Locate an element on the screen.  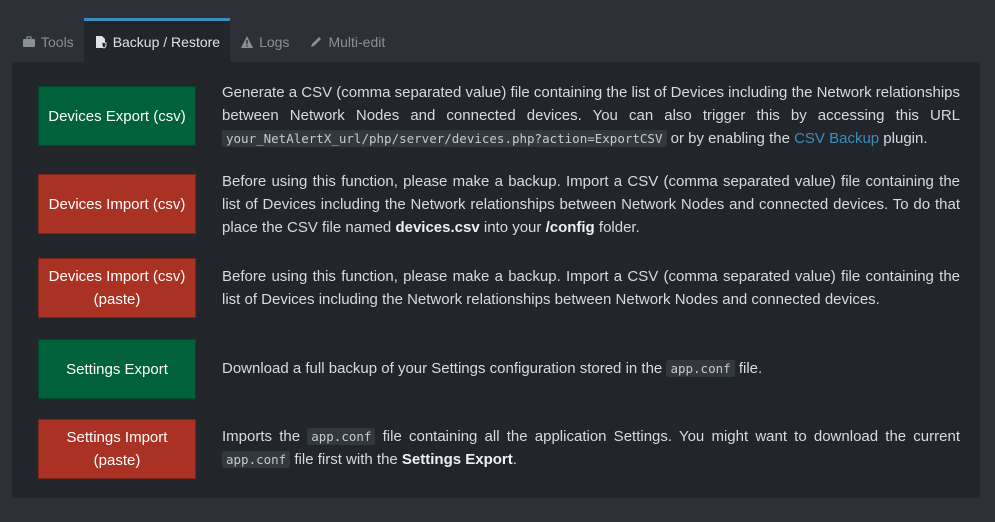
tab-tools: Tools is located at coordinates (48, 40).